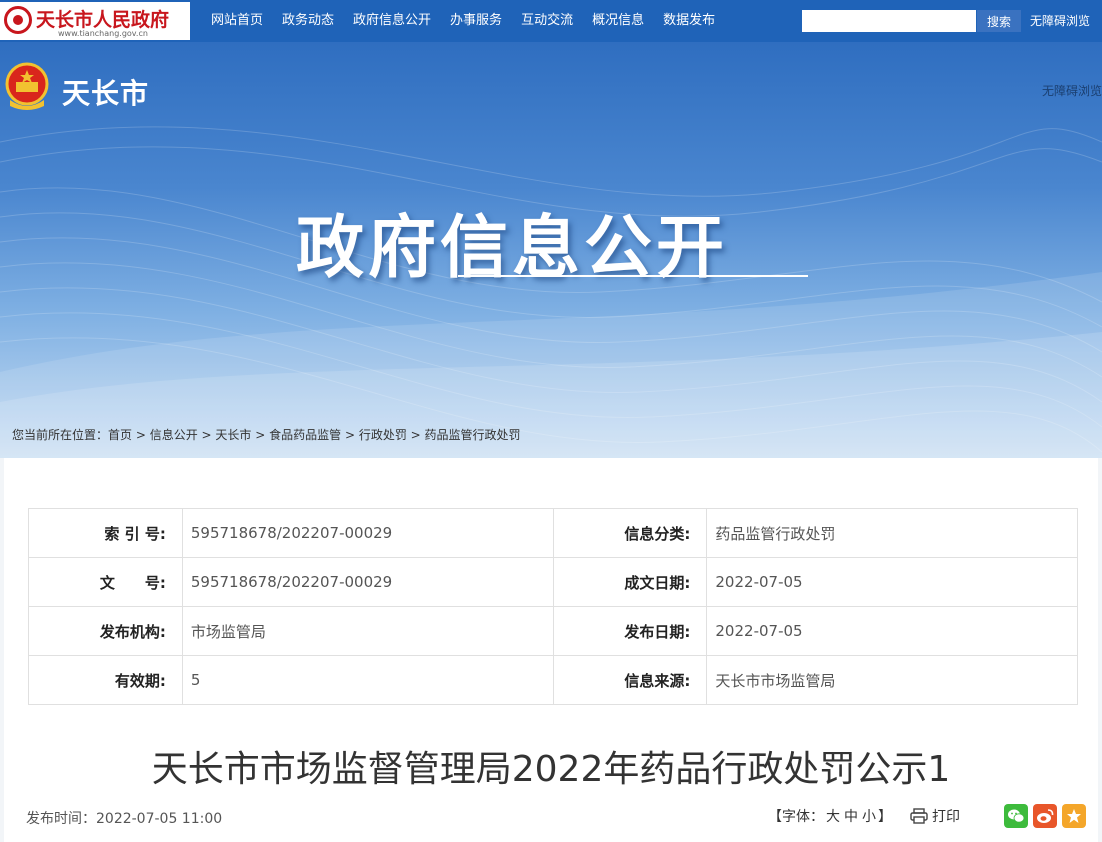 This screenshot has width=1102, height=842. What do you see at coordinates (630, 680) in the screenshot?
I see `meta-label: 信息来源:` at bounding box center [630, 680].